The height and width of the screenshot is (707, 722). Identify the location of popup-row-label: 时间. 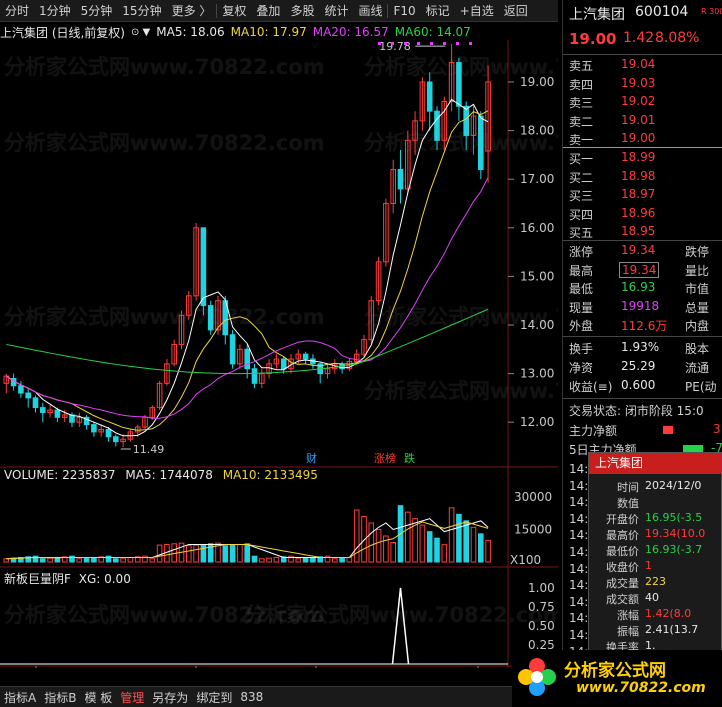
(628, 487).